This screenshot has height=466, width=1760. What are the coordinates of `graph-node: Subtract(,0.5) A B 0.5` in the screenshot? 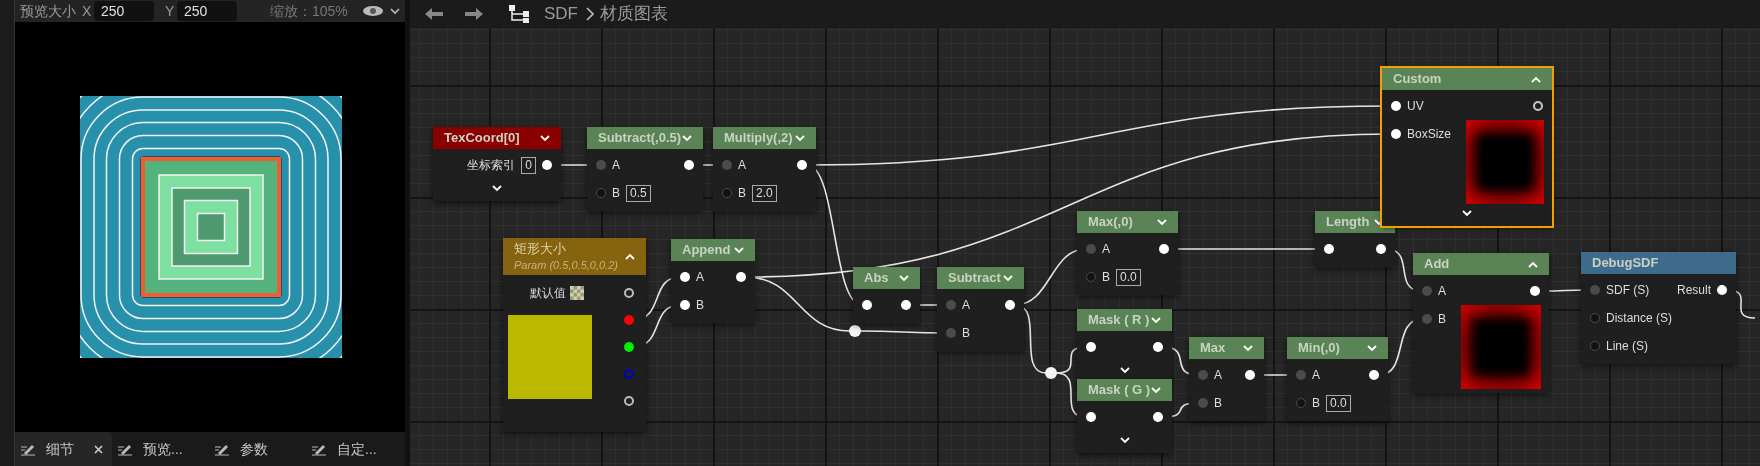 It's located at (645, 169).